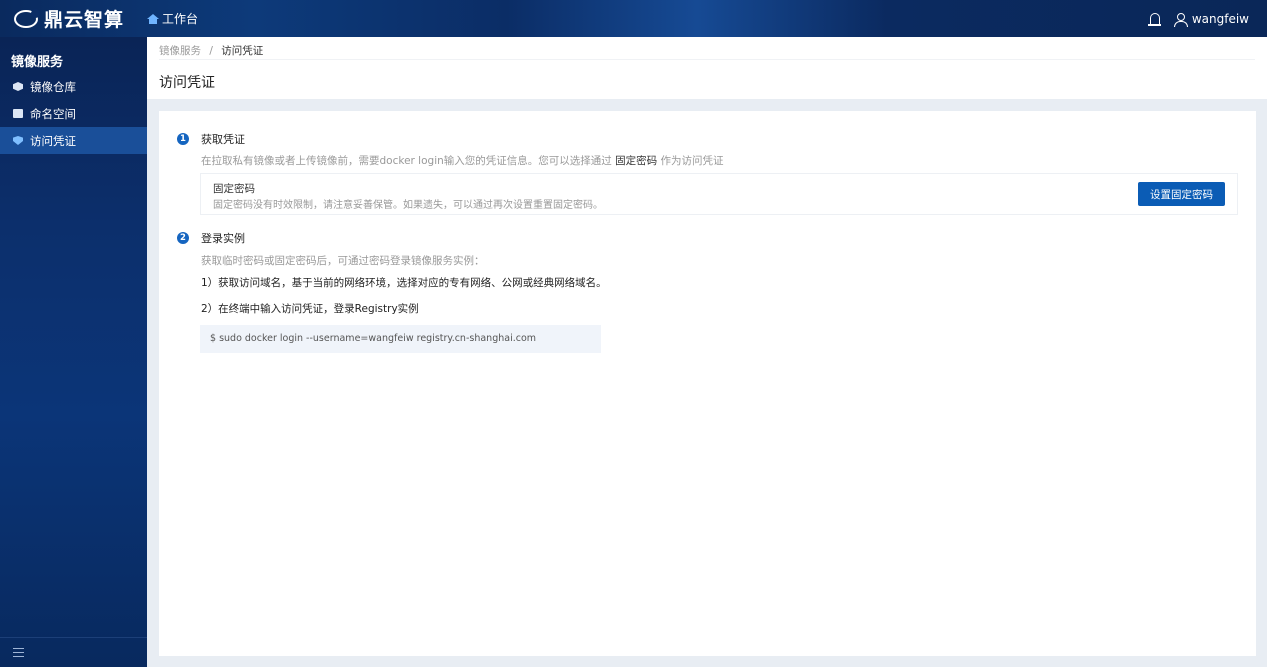 The width and height of the screenshot is (1267, 667). What do you see at coordinates (18, 86) in the screenshot?
I see `cube-icon` at bounding box center [18, 86].